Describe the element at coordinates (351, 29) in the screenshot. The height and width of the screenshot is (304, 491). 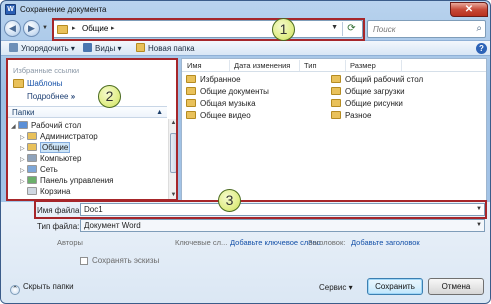
I see `refresh-icon: ⟳` at that location.